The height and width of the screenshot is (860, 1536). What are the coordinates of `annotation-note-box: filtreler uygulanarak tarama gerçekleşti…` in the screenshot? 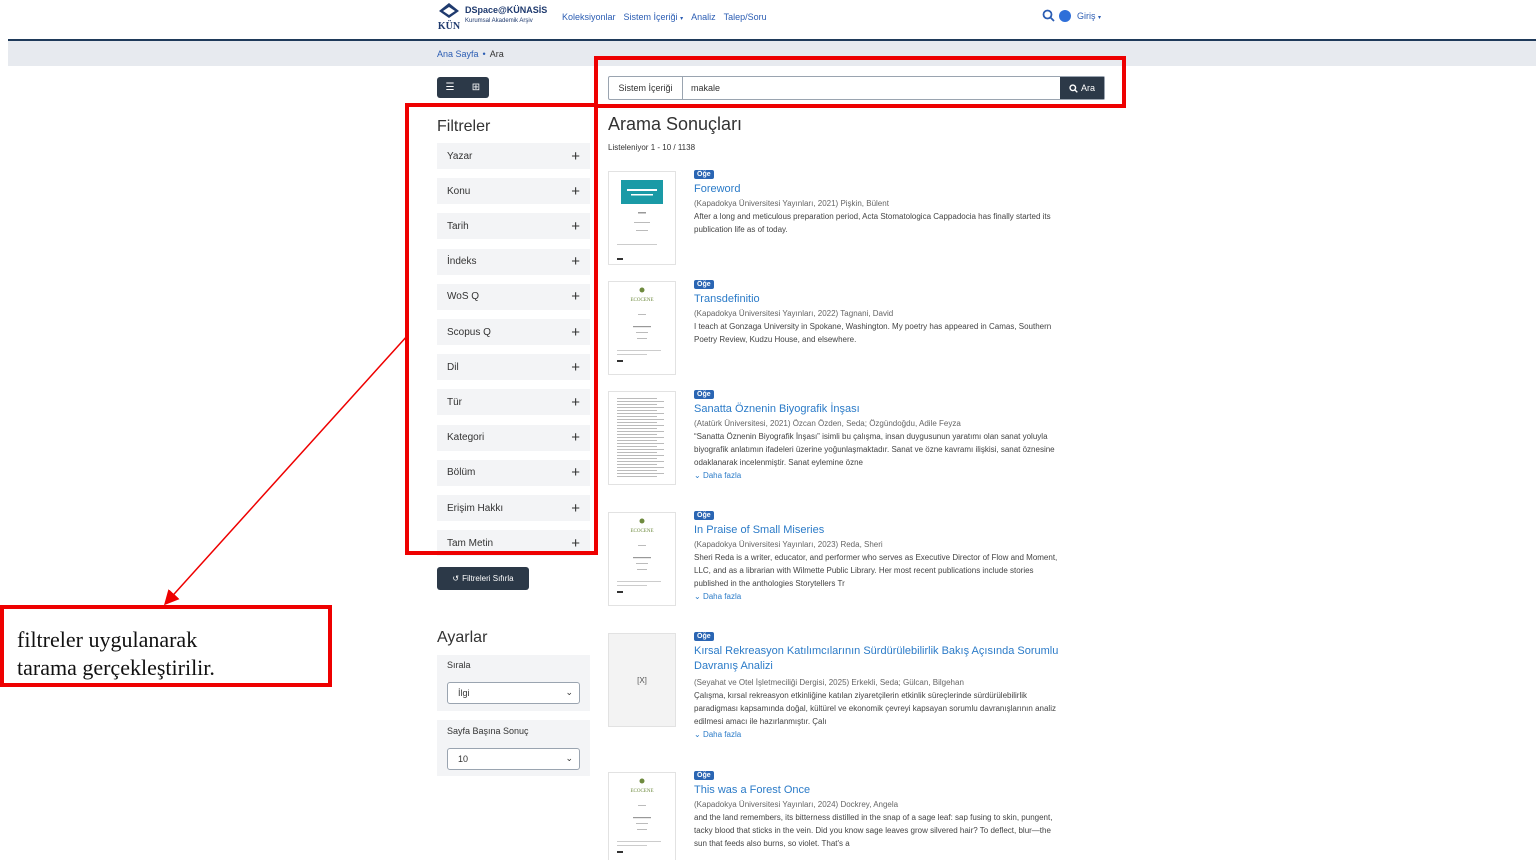 It's located at (166, 646).